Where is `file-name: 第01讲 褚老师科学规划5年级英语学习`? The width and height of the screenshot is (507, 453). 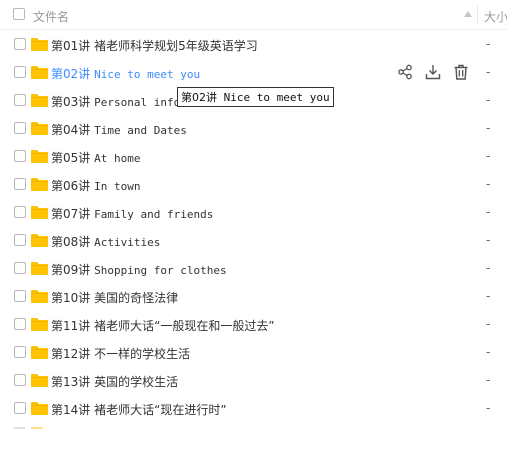 file-name: 第01讲 褚老师科学规划5年级英语学习 is located at coordinates (154, 45).